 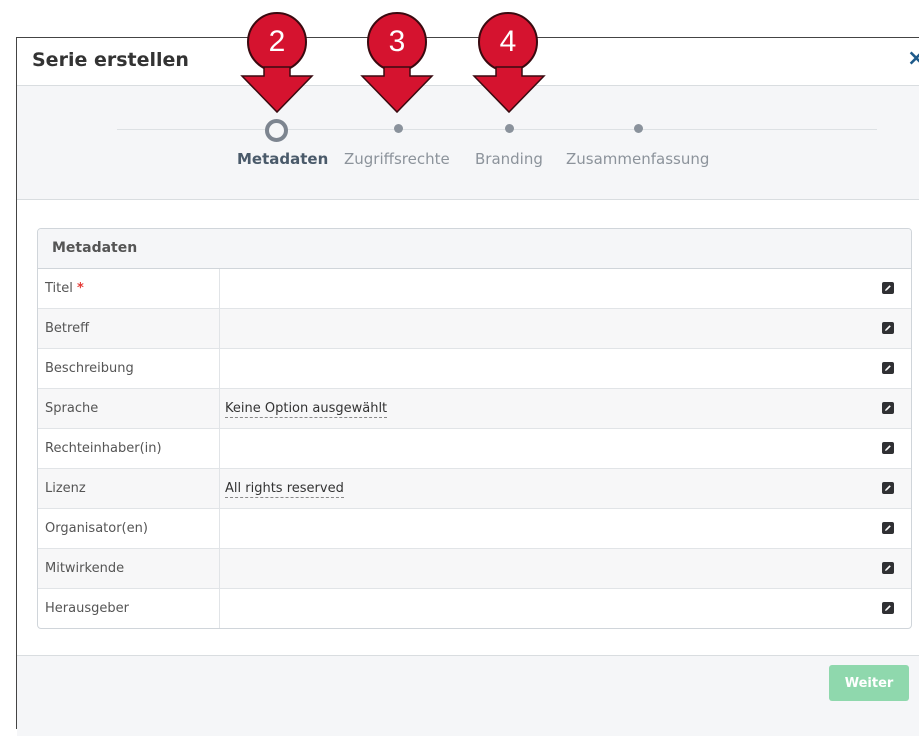 I want to click on row-label: Mitwirkende, so click(x=129, y=568).